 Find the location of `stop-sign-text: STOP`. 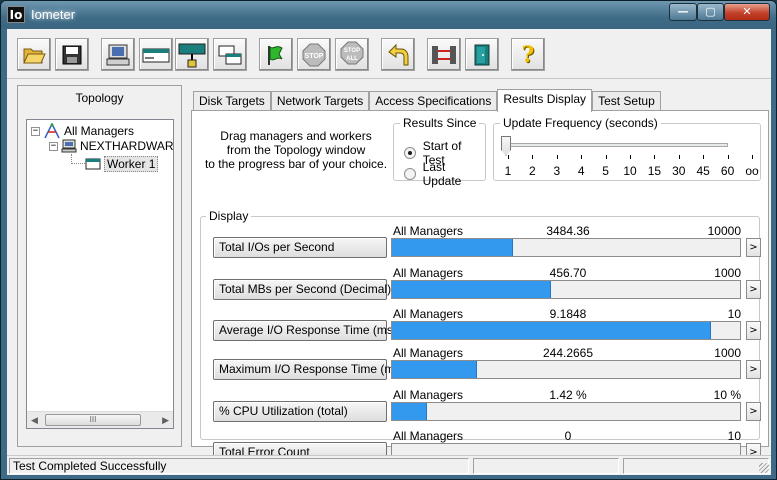

stop-sign-text: STOP is located at coordinates (314, 56).